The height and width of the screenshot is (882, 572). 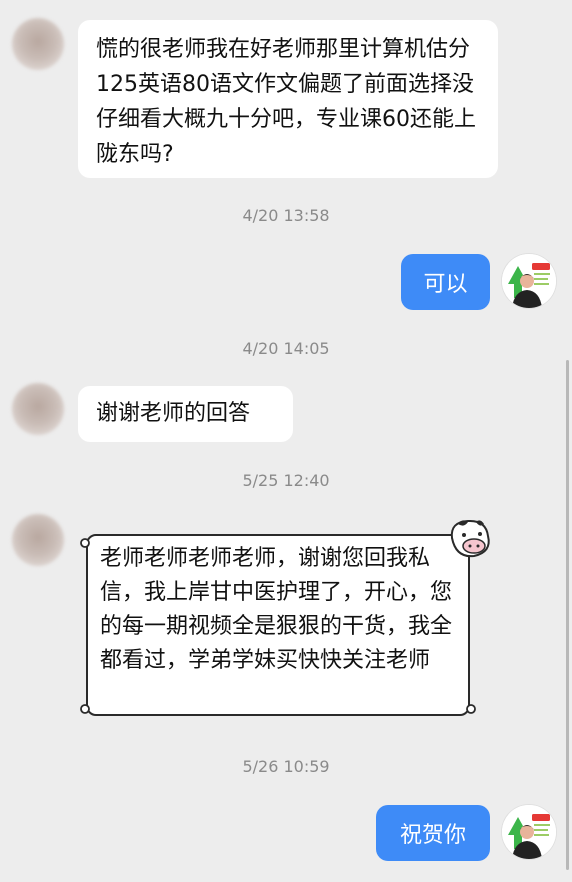 I want to click on message-bubble-outgoing: 可以, so click(x=445, y=282).